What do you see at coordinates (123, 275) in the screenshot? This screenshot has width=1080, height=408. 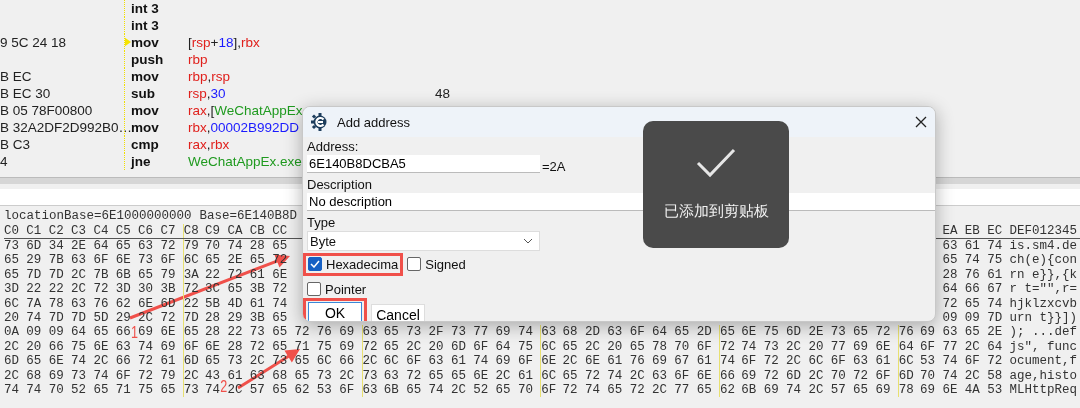 I see `hex-byte: 6B` at bounding box center [123, 275].